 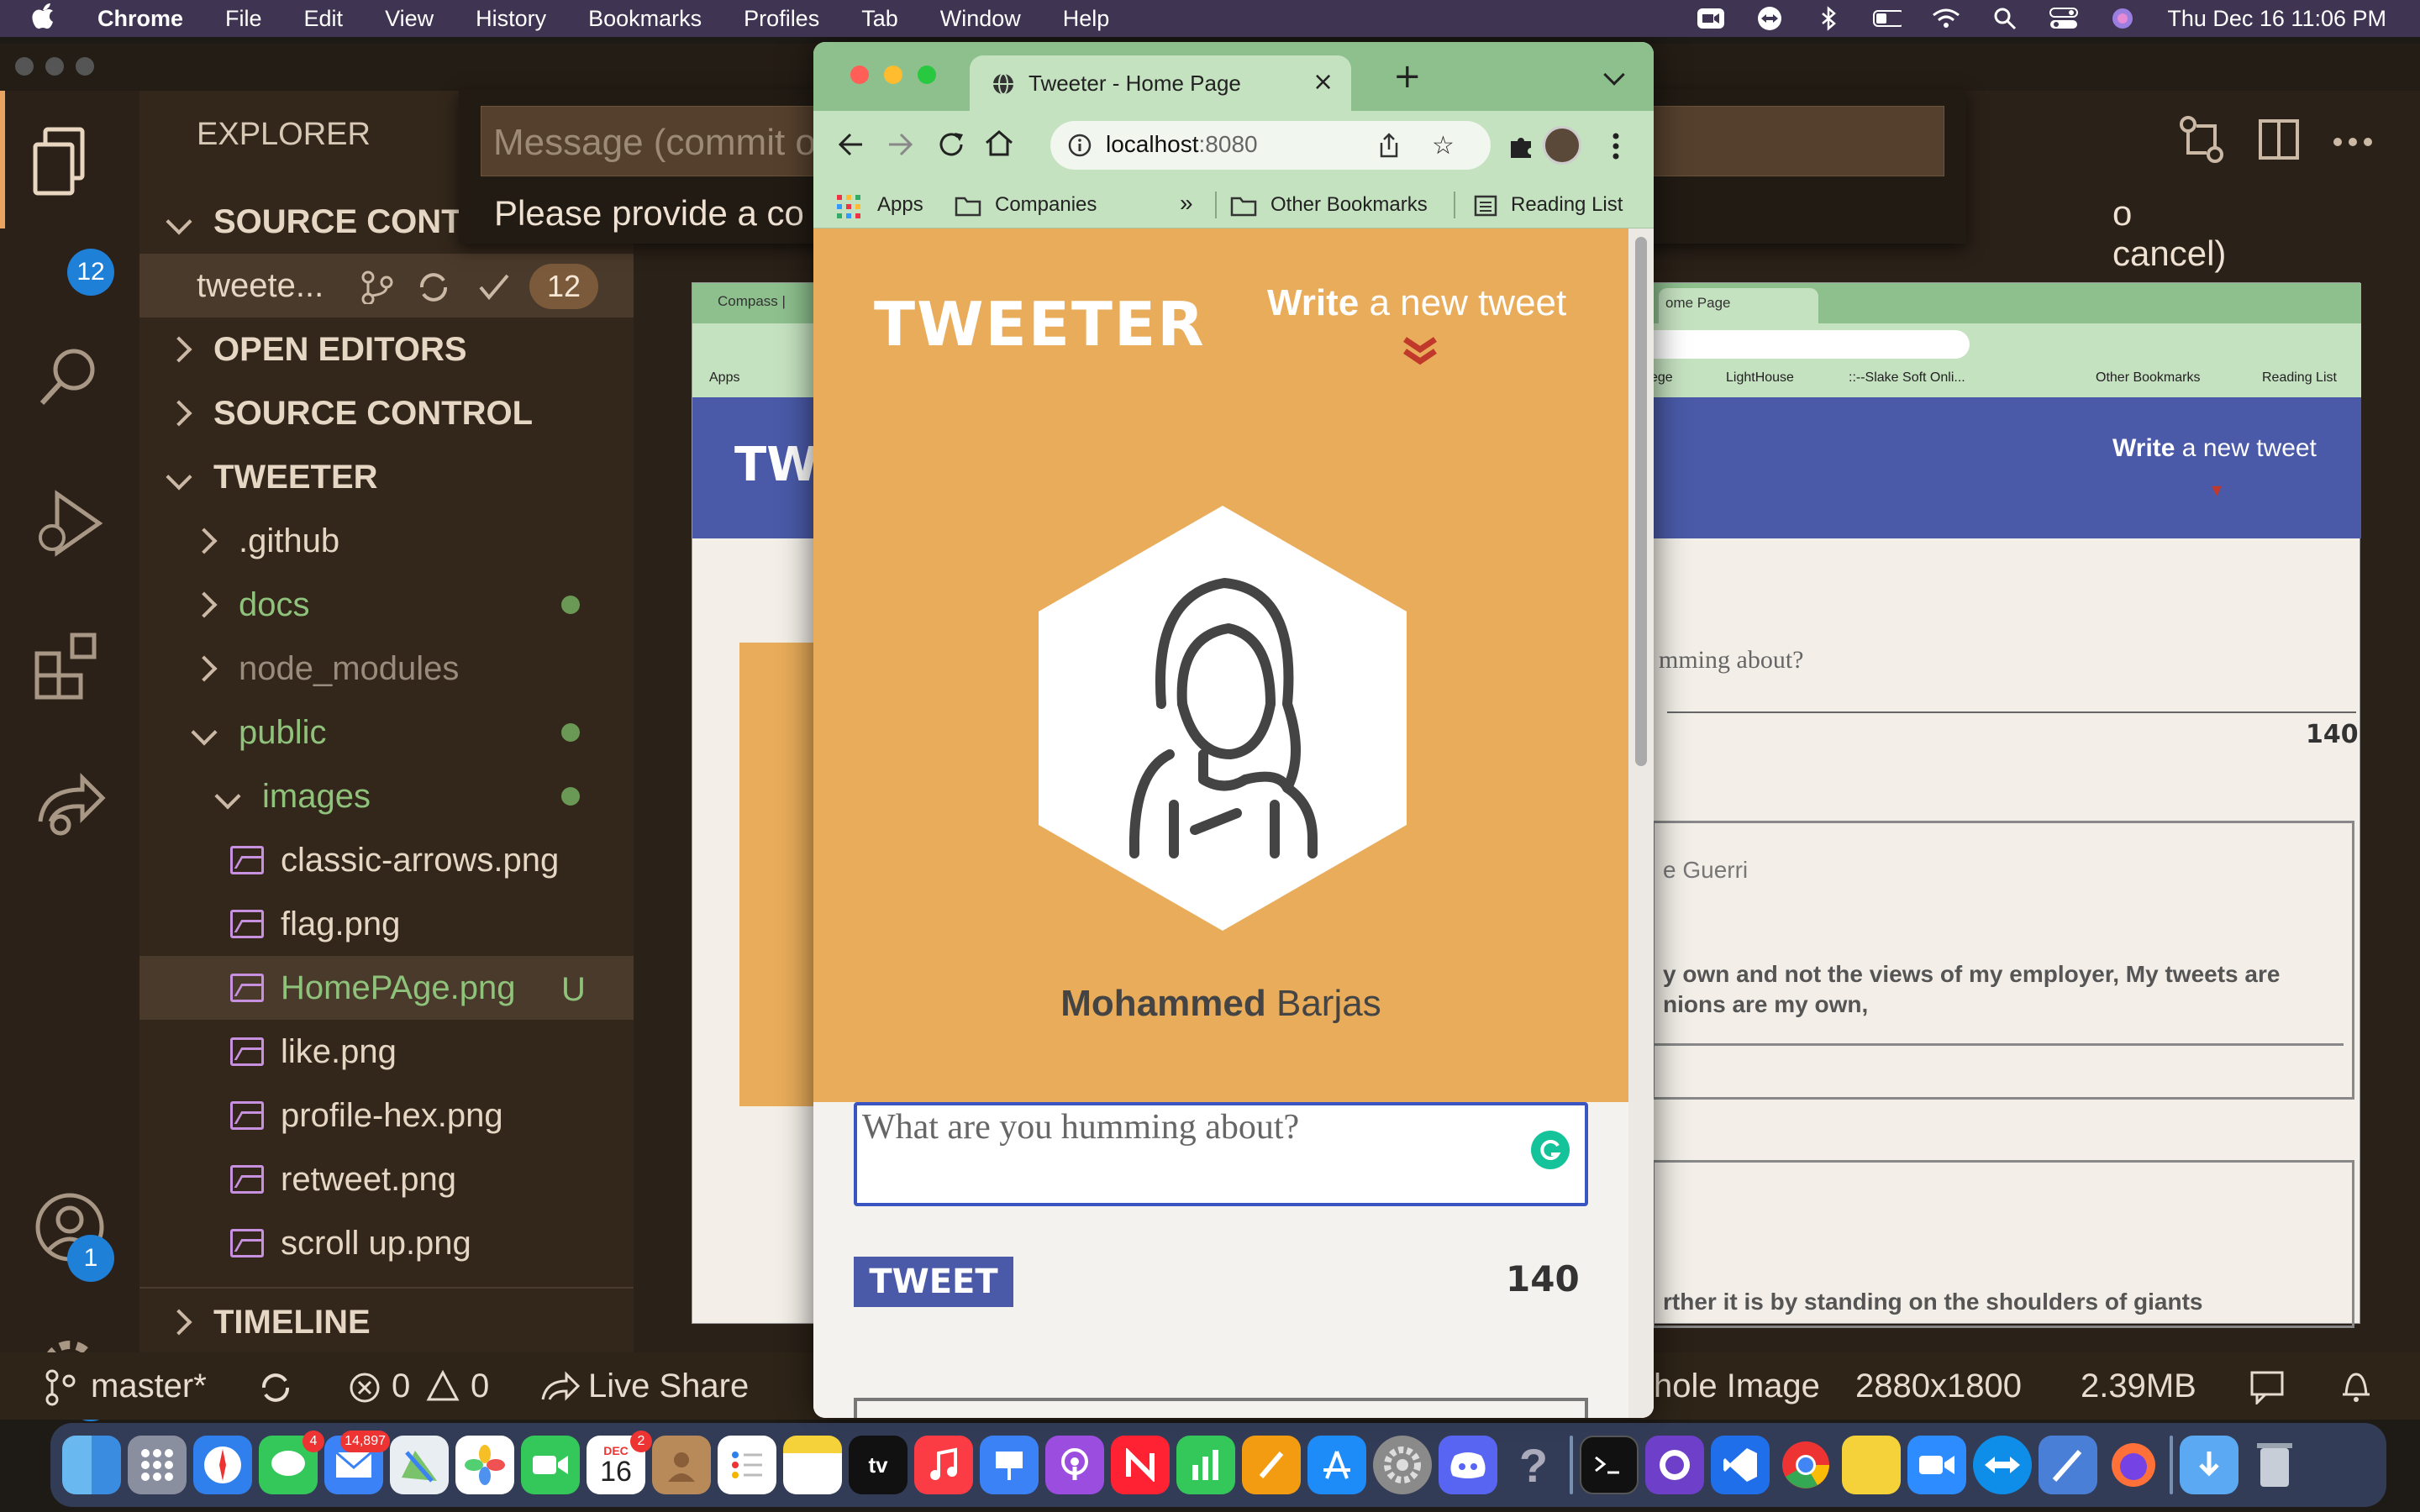 I want to click on photos-icon, so click(x=484, y=1465).